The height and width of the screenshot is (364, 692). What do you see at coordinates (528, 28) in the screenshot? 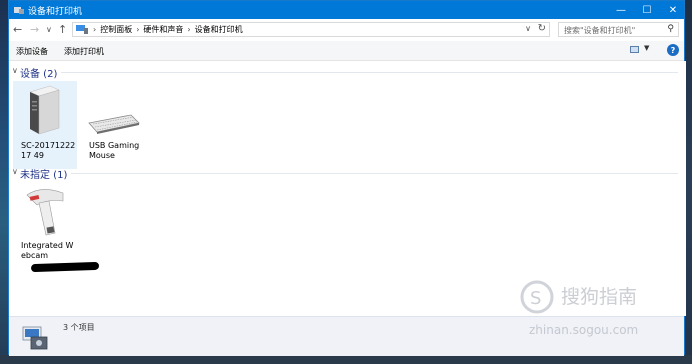
I see `address-dropdown-icon: ∨` at bounding box center [528, 28].